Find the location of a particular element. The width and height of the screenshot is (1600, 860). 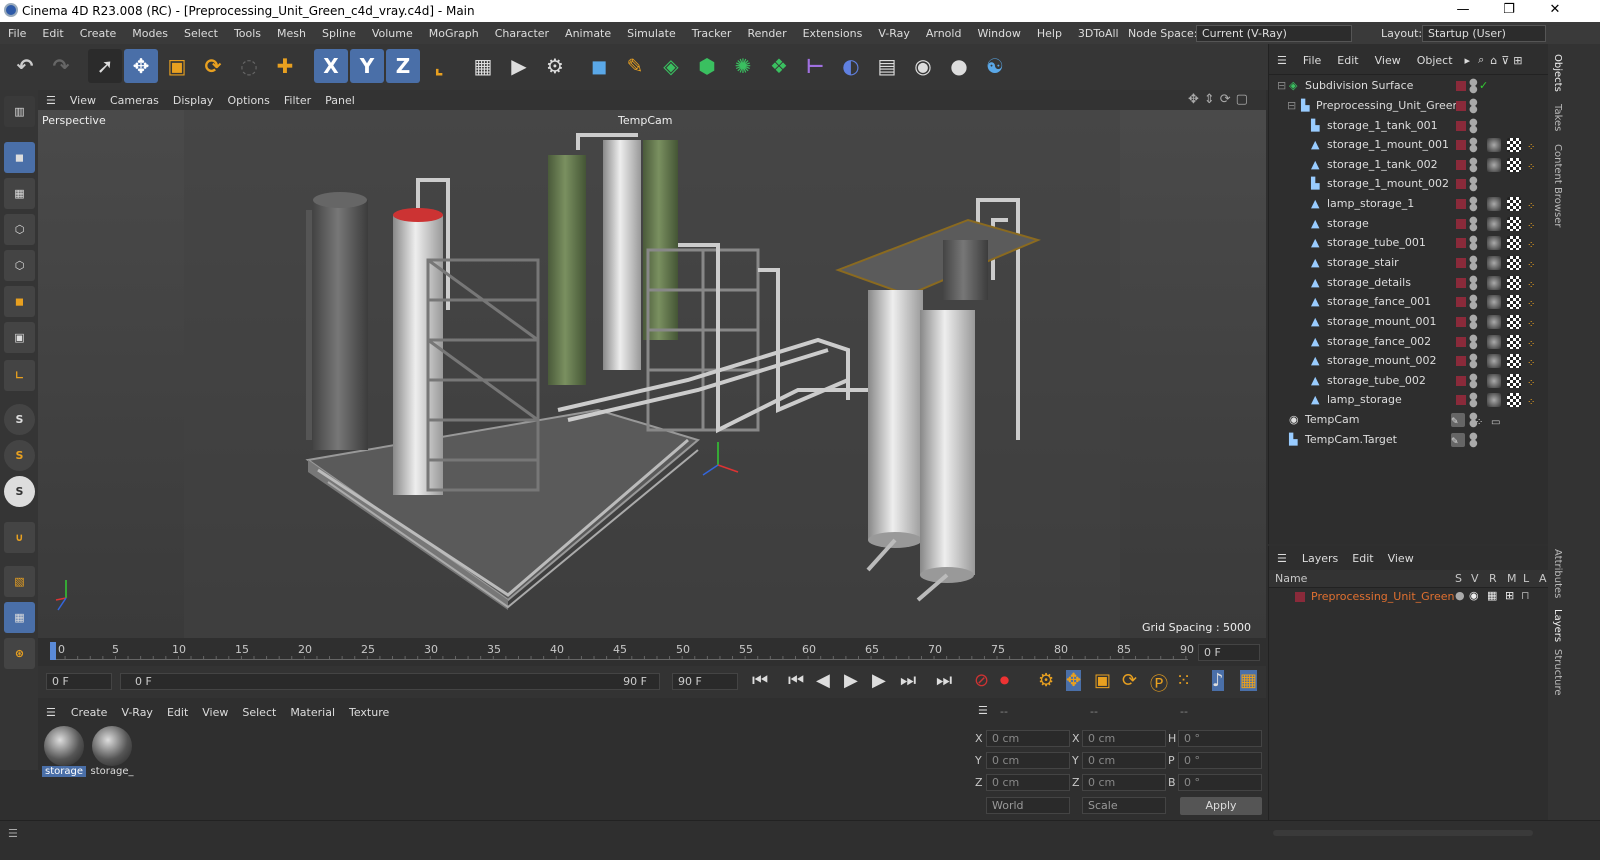

layers-column-name: Name is located at coordinates (1291, 578).